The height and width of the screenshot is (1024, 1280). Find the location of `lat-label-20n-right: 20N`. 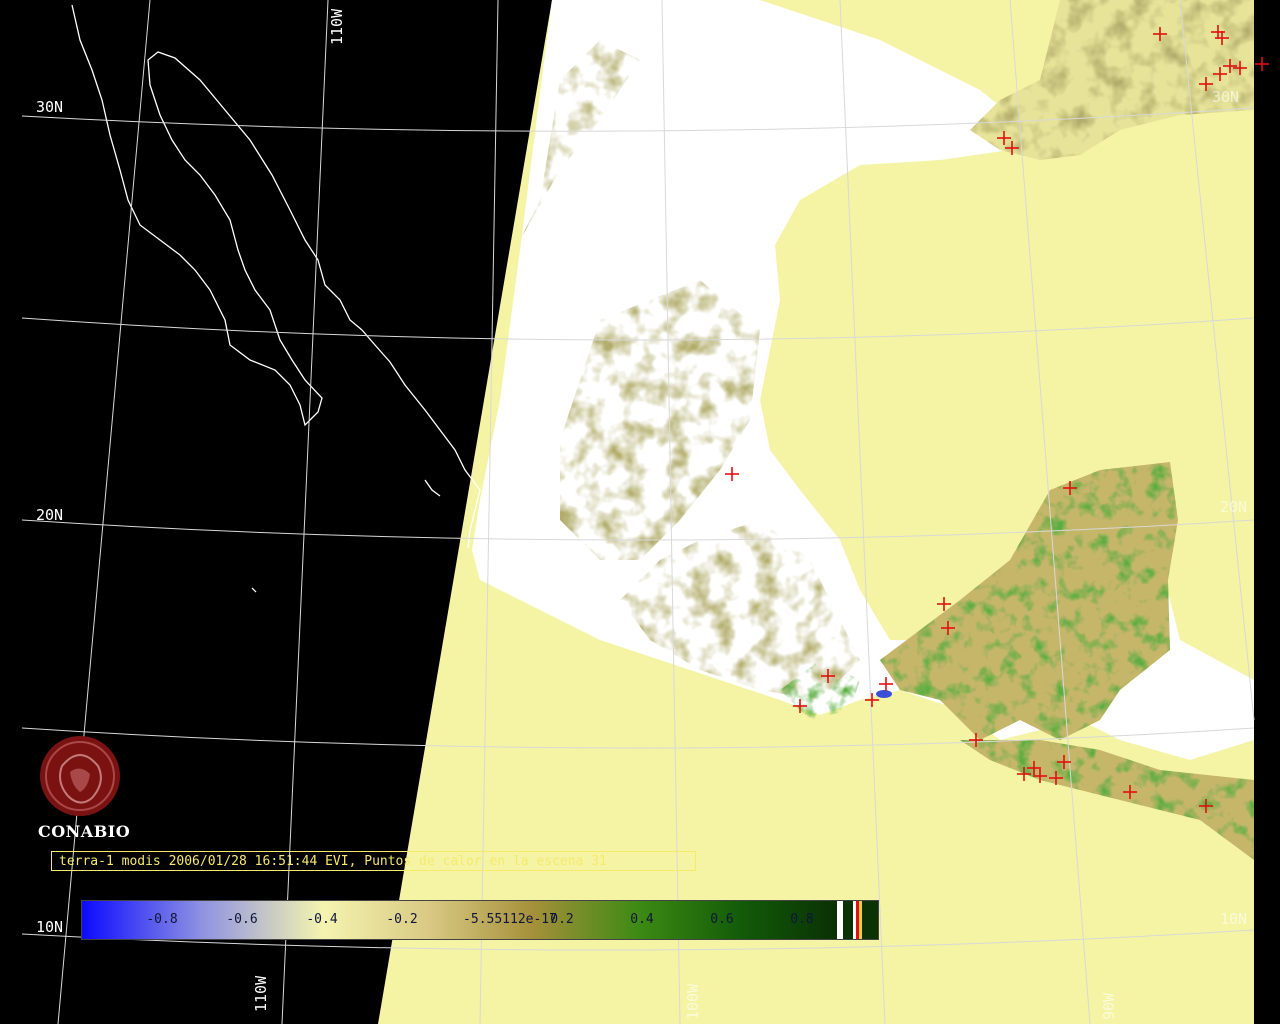

lat-label-20n-right: 20N is located at coordinates (1233, 507).